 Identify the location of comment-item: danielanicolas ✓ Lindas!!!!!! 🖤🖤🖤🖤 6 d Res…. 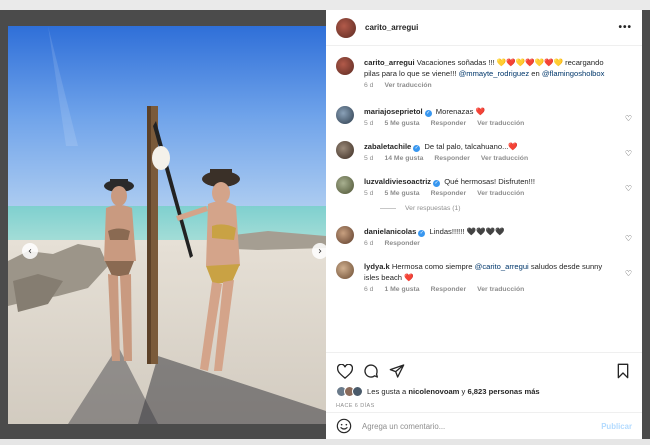
(484, 236).